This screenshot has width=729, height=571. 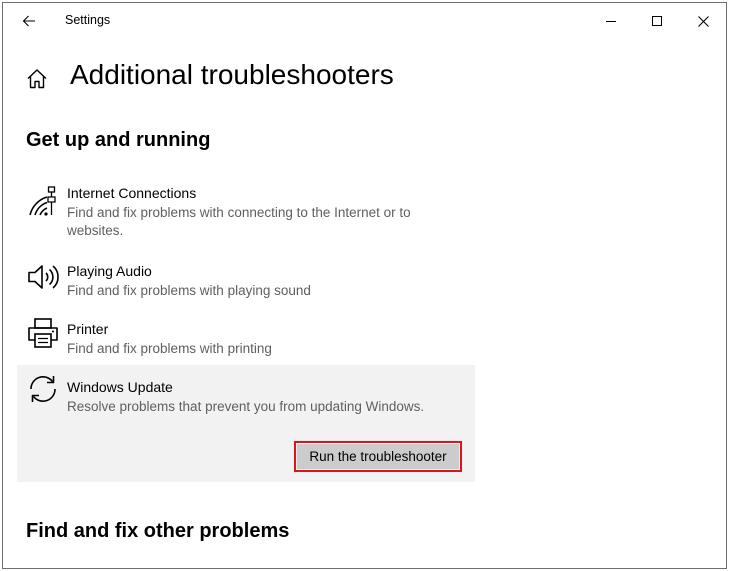 What do you see at coordinates (88, 329) in the screenshot?
I see `troubleshooter-name: Printer` at bounding box center [88, 329].